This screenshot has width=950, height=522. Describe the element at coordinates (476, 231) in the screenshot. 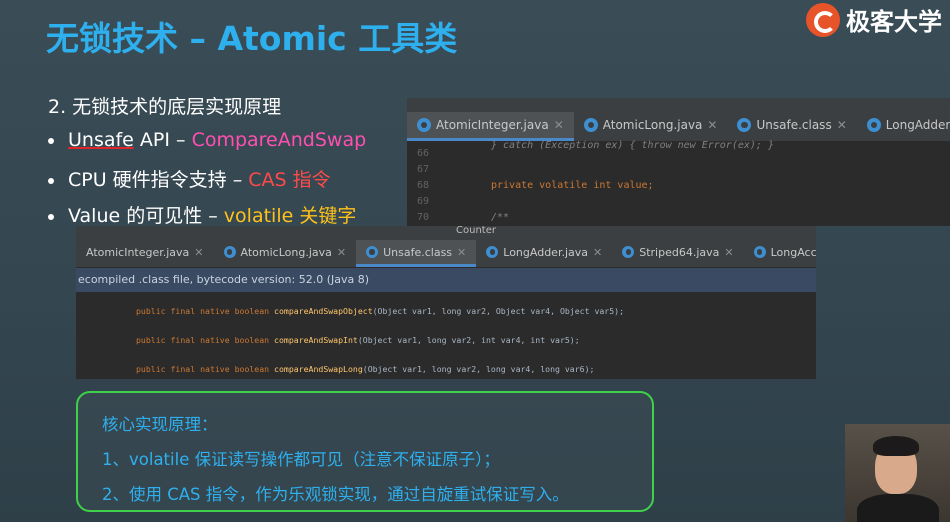

I see `run-config-counter: Counter` at that location.